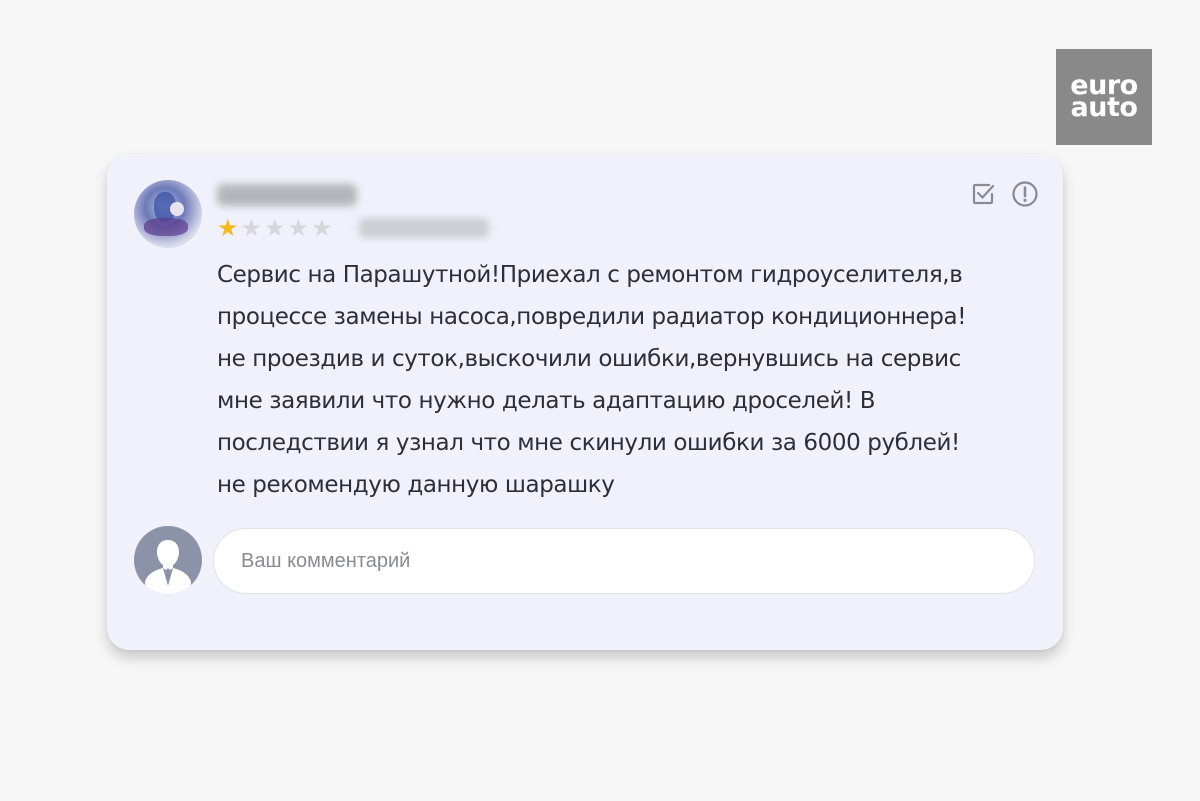  Describe the element at coordinates (424, 228) in the screenshot. I see `review-date-blurred` at that location.